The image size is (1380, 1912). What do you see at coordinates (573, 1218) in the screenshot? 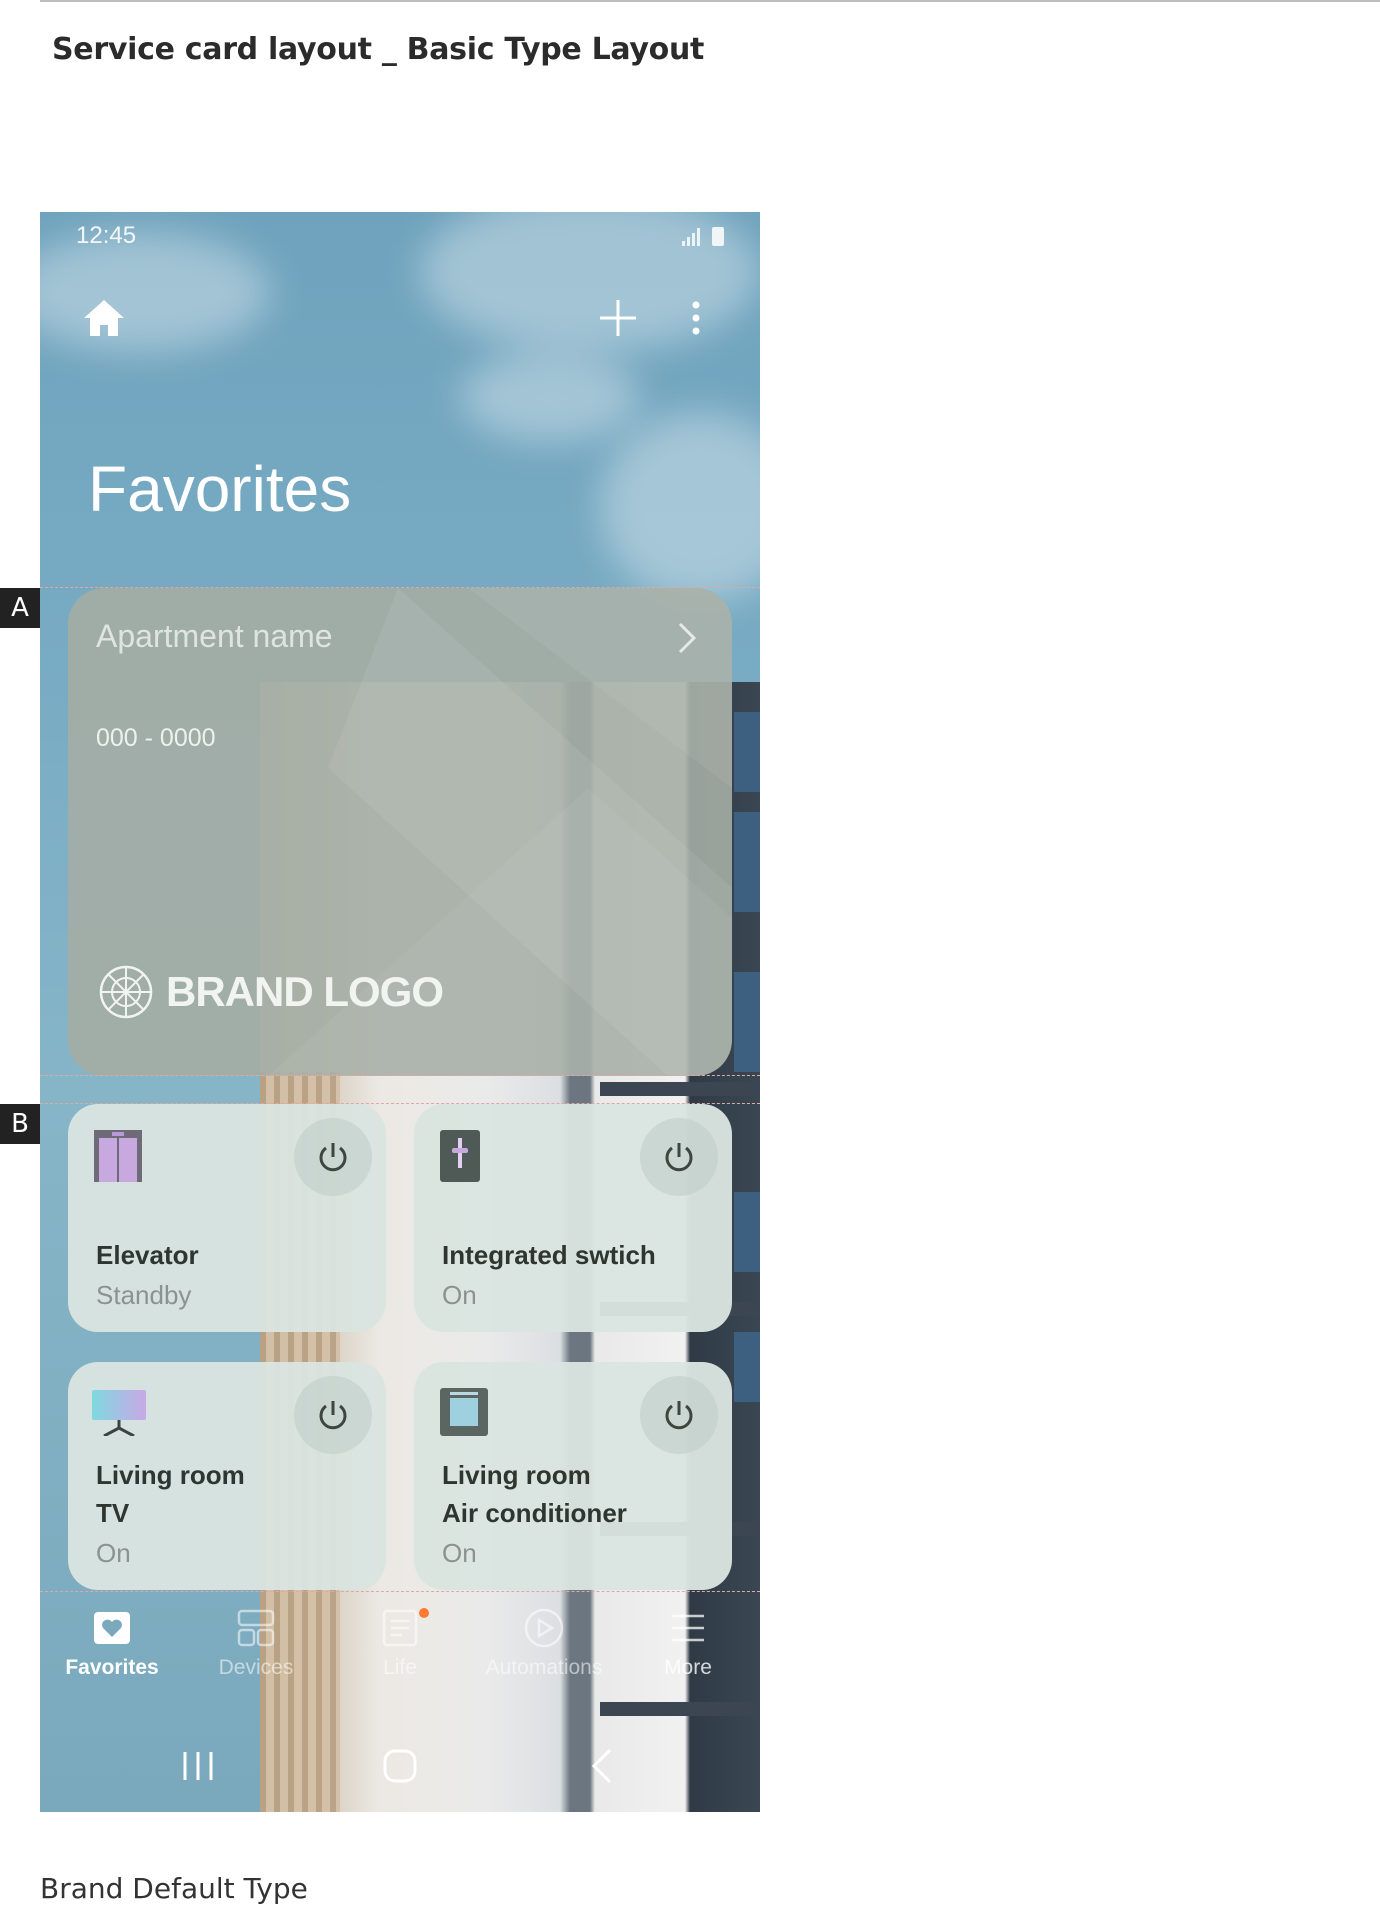
I see `device-card-integrated-switch: Integrated swtich On` at bounding box center [573, 1218].